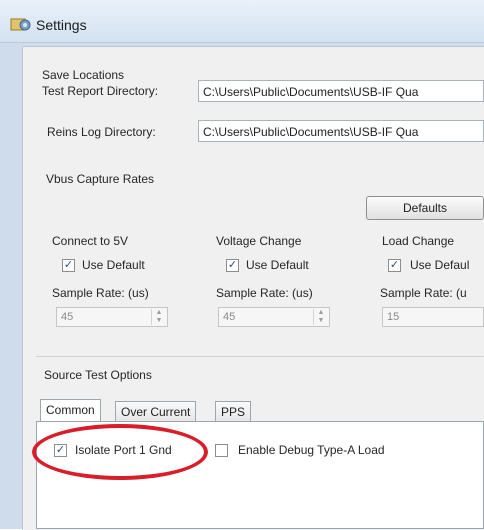 The height and width of the screenshot is (530, 484). What do you see at coordinates (394, 265) in the screenshot?
I see `load-change-use-default-checkbox: ✓` at bounding box center [394, 265].